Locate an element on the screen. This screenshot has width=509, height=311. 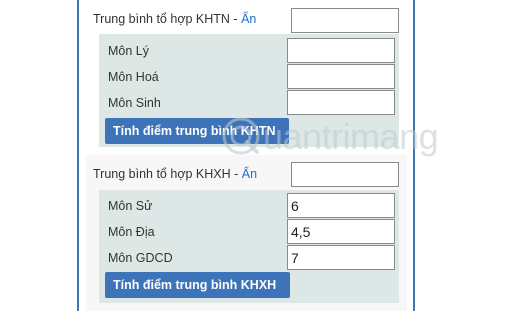
calculate-khxh-button: Tính điểm trung bình KHXH is located at coordinates (197, 285).